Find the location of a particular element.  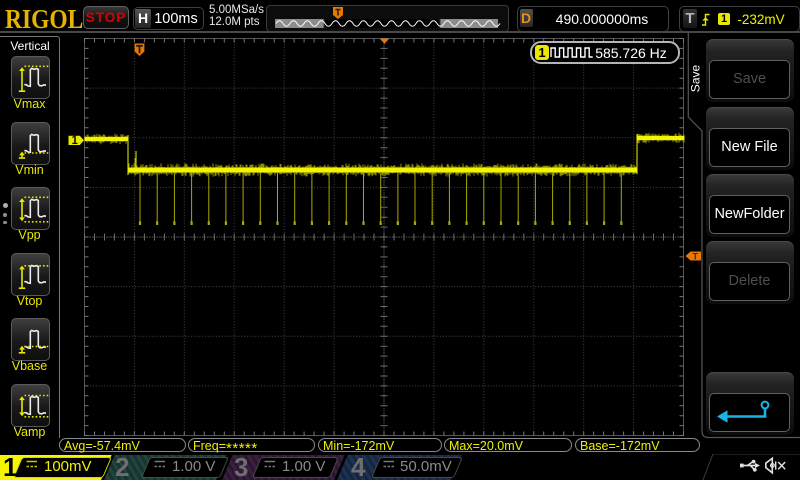

svg-text: 1 is located at coordinates (75, 141).